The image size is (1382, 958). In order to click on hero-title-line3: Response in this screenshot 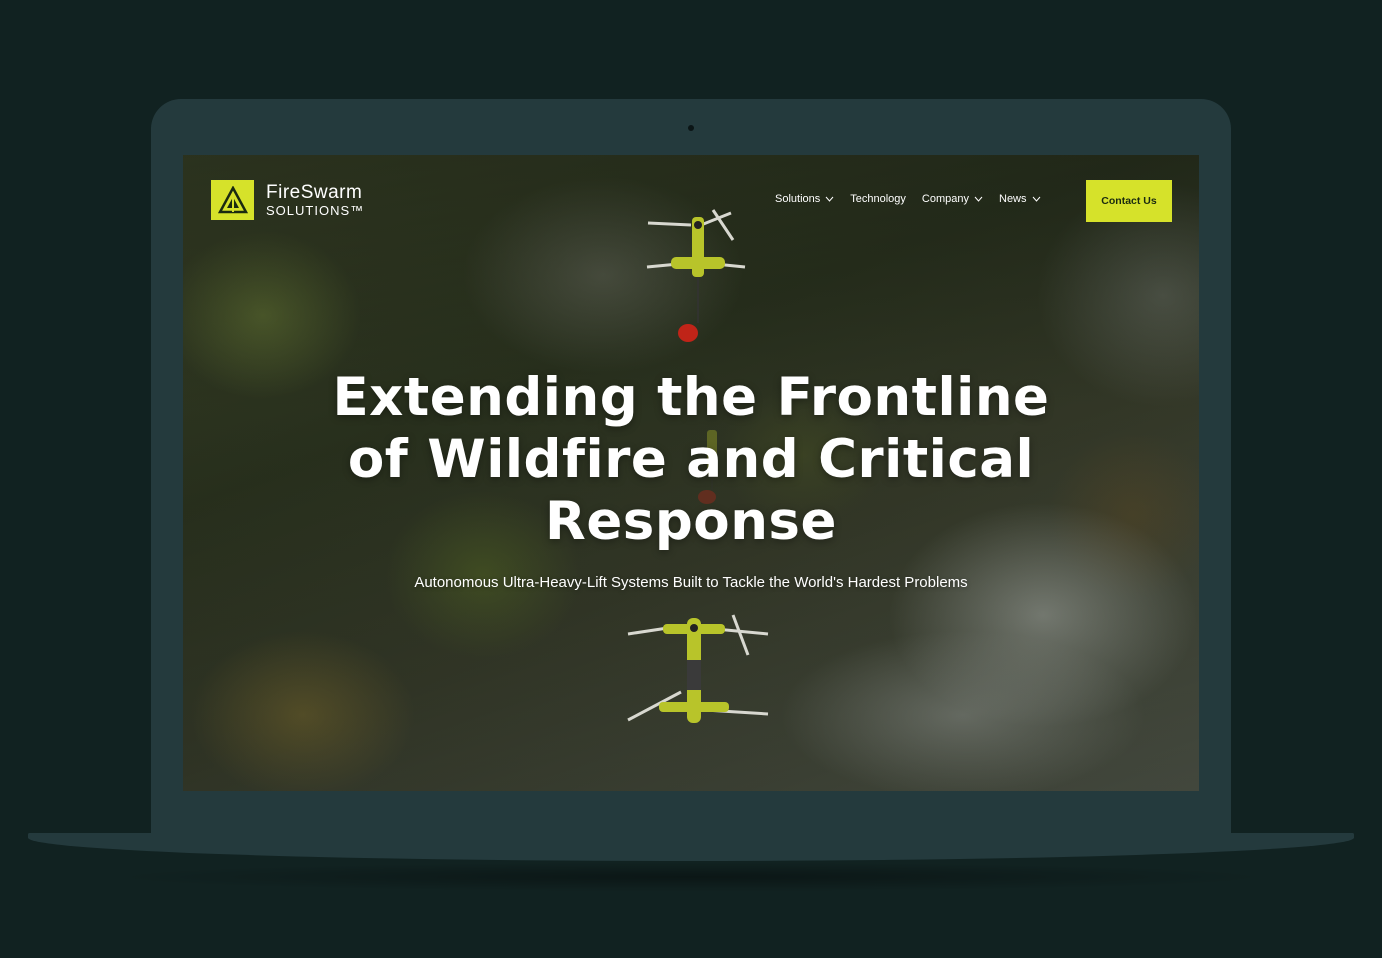, I will do `click(691, 521)`.